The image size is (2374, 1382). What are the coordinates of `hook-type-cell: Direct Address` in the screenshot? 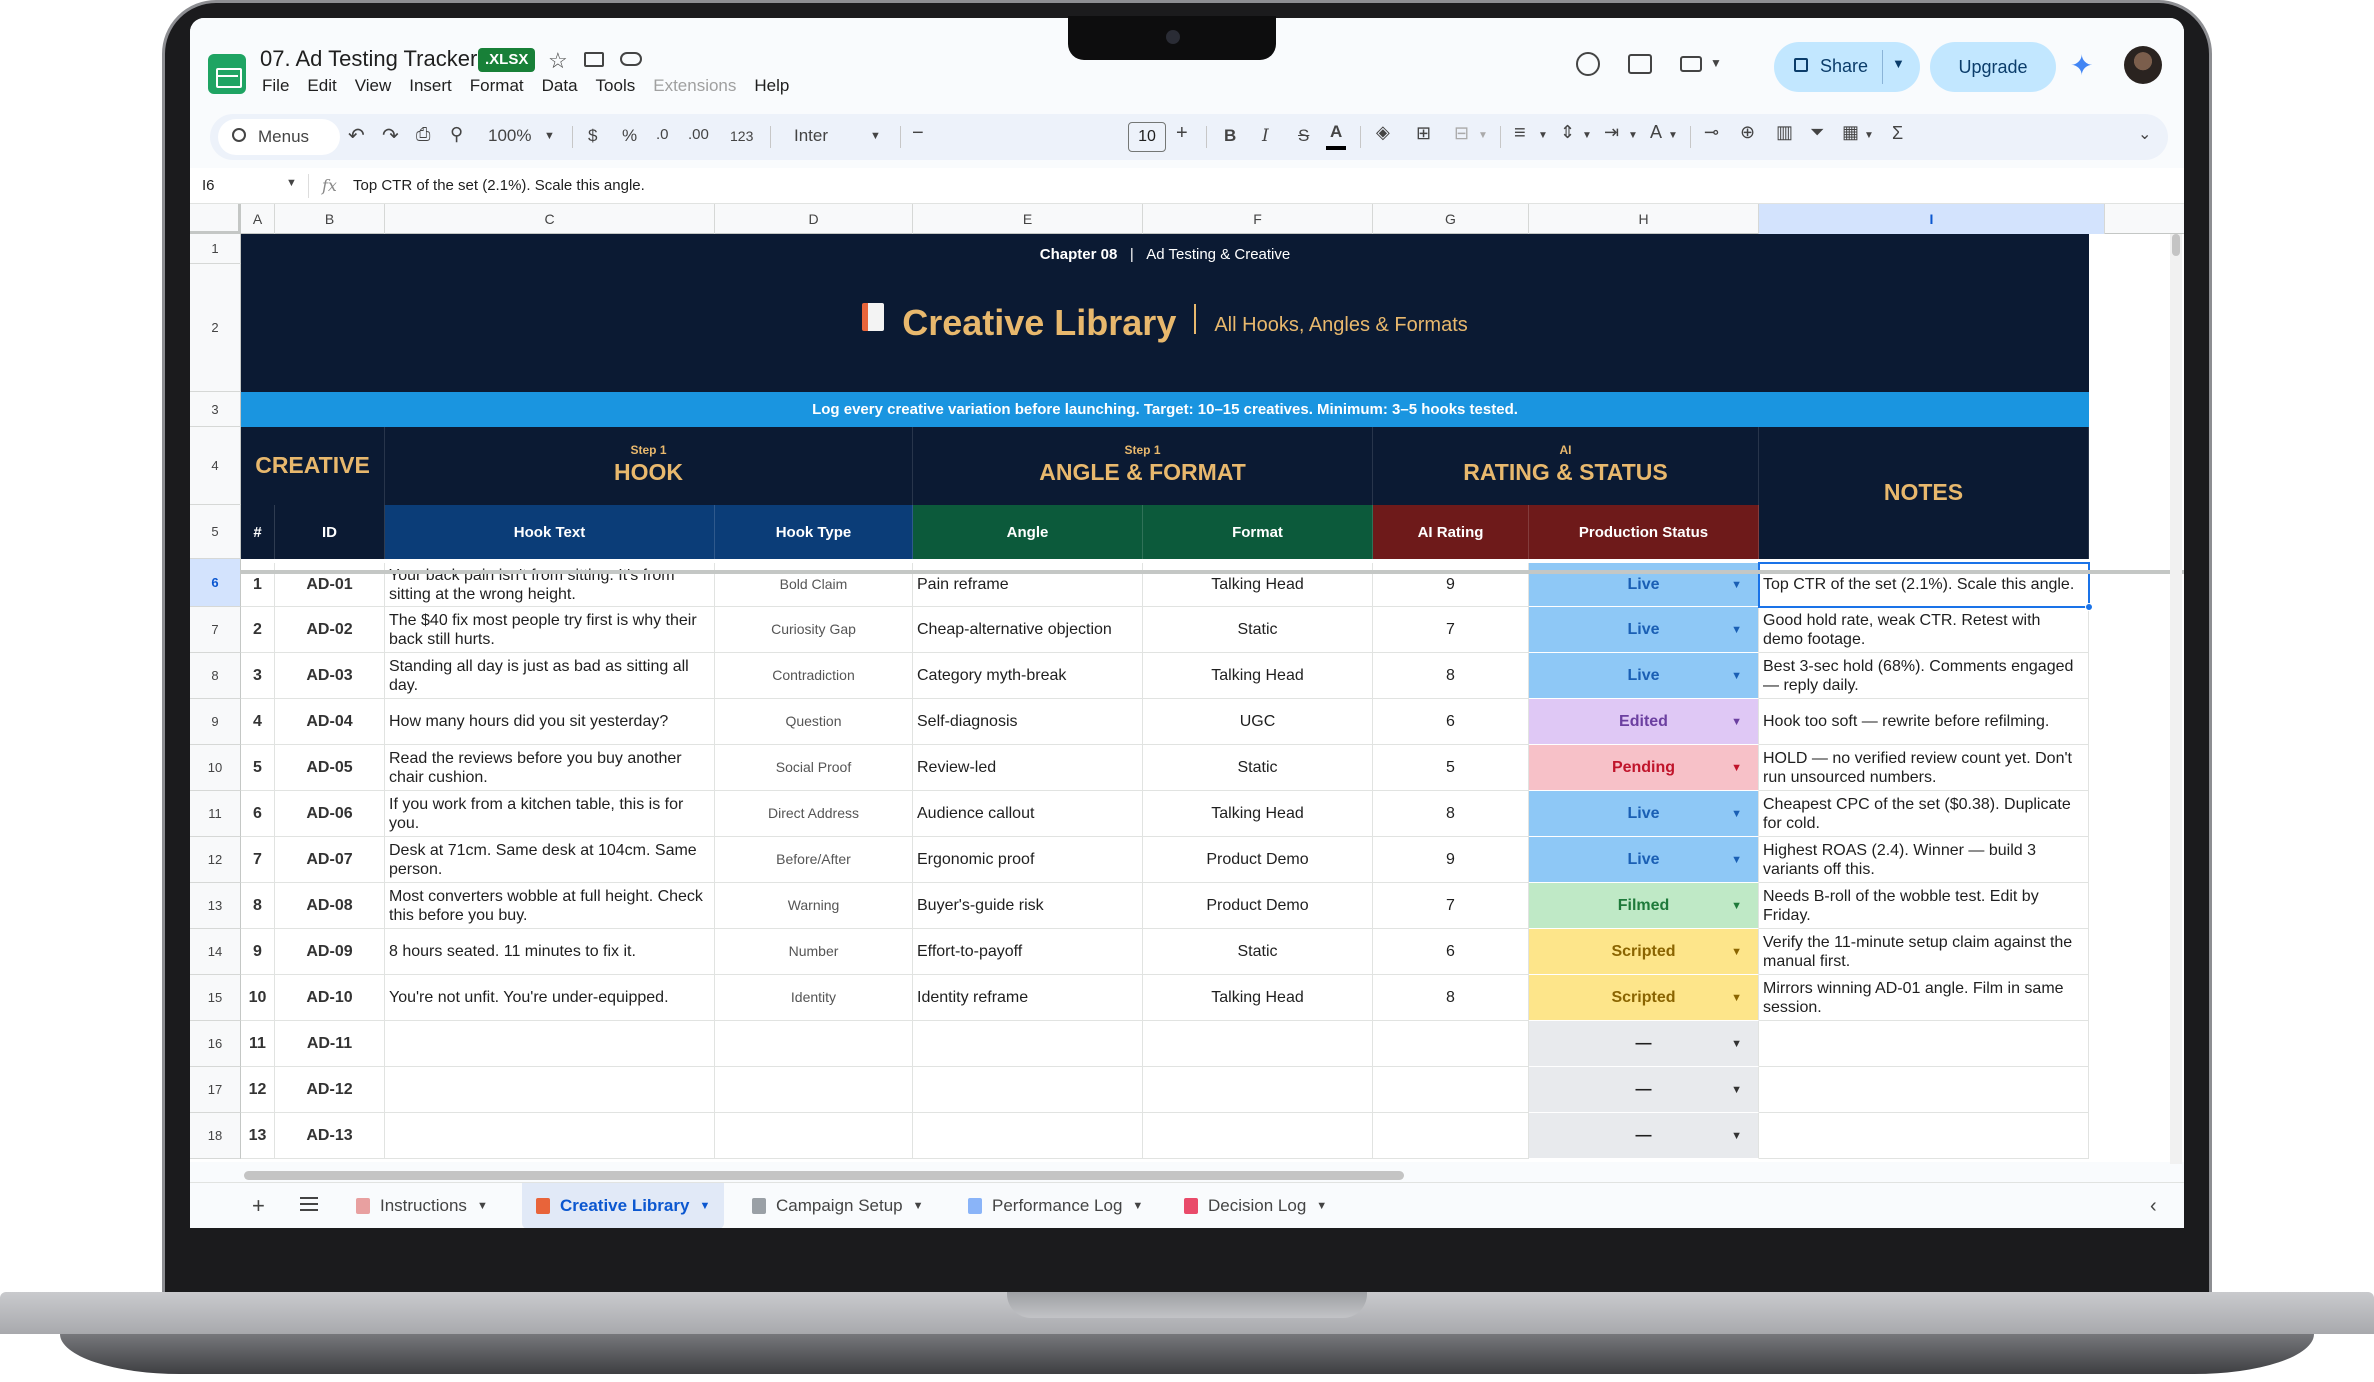 It's located at (814, 814).